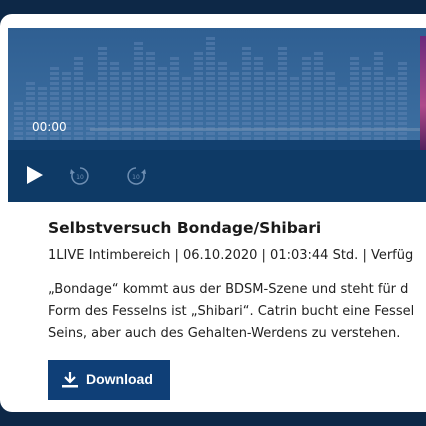 This screenshot has height=426, width=426. I want to click on progress-track, so click(255, 129).